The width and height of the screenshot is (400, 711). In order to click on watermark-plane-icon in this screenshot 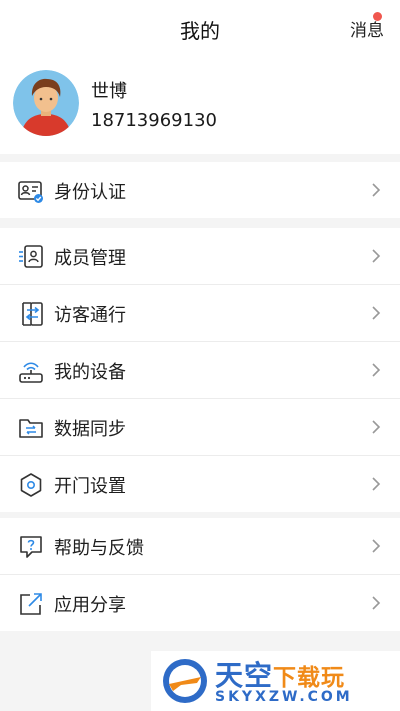, I will do `click(185, 681)`.